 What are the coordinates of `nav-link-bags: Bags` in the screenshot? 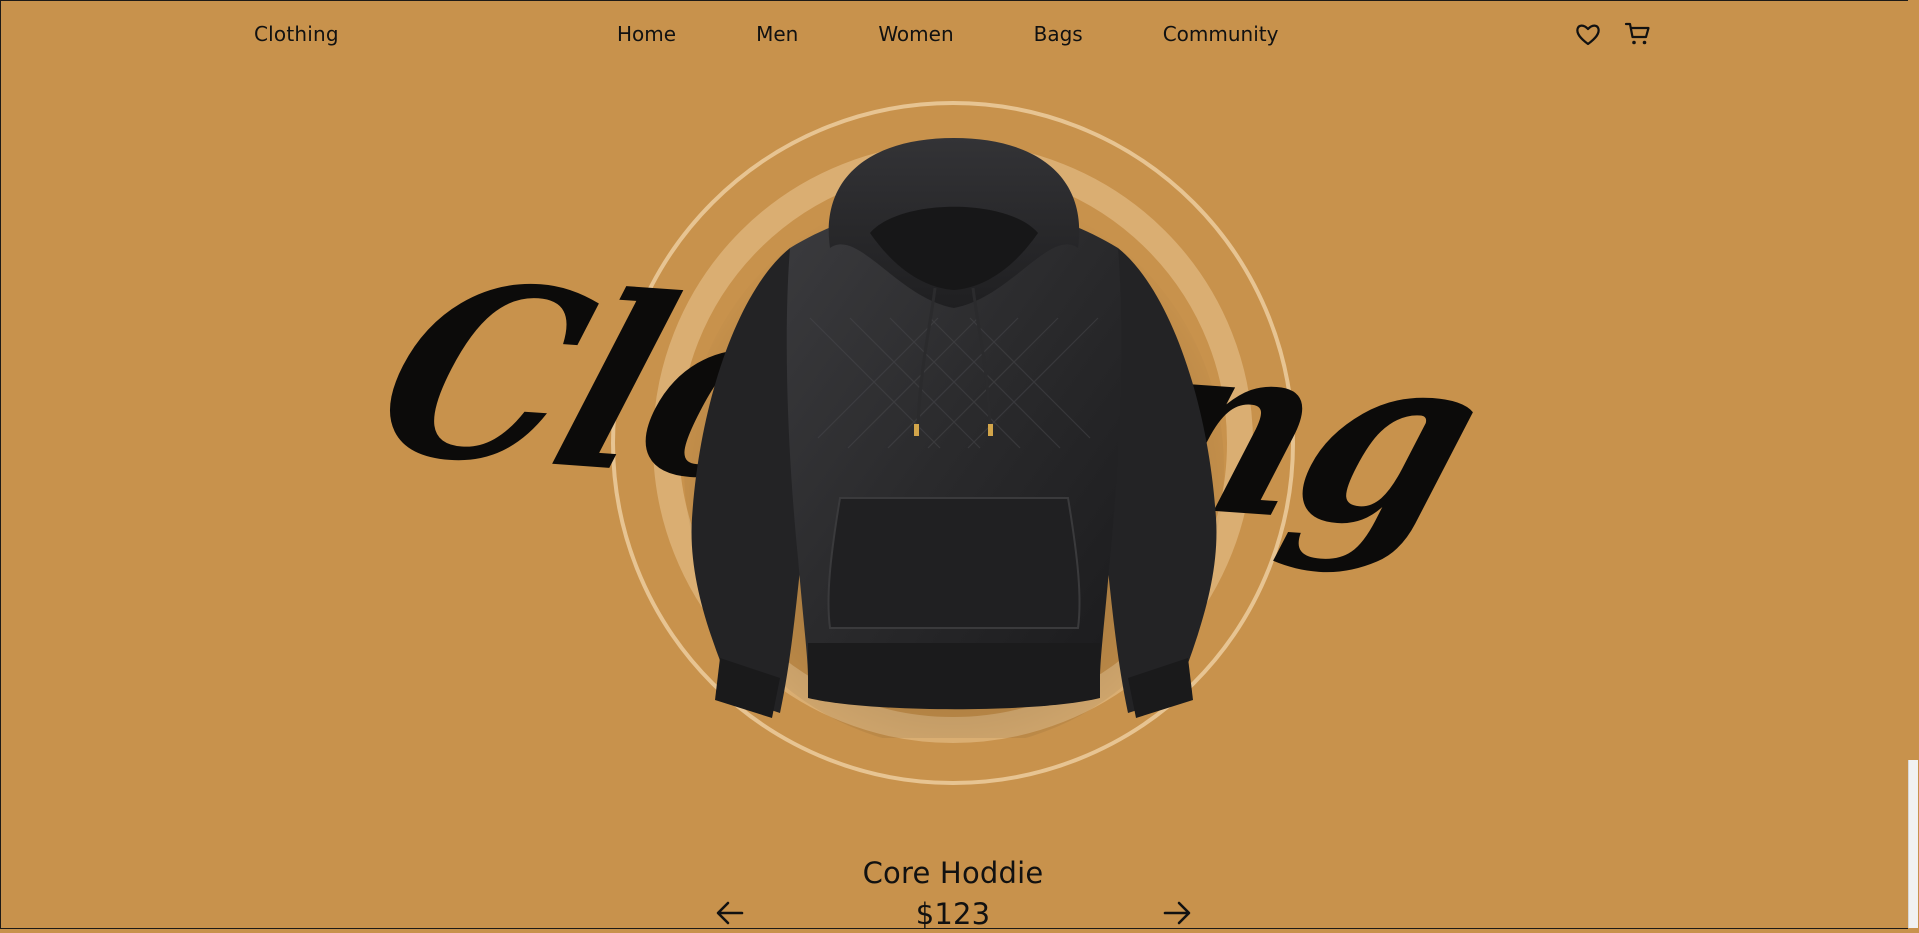 It's located at (1058, 34).